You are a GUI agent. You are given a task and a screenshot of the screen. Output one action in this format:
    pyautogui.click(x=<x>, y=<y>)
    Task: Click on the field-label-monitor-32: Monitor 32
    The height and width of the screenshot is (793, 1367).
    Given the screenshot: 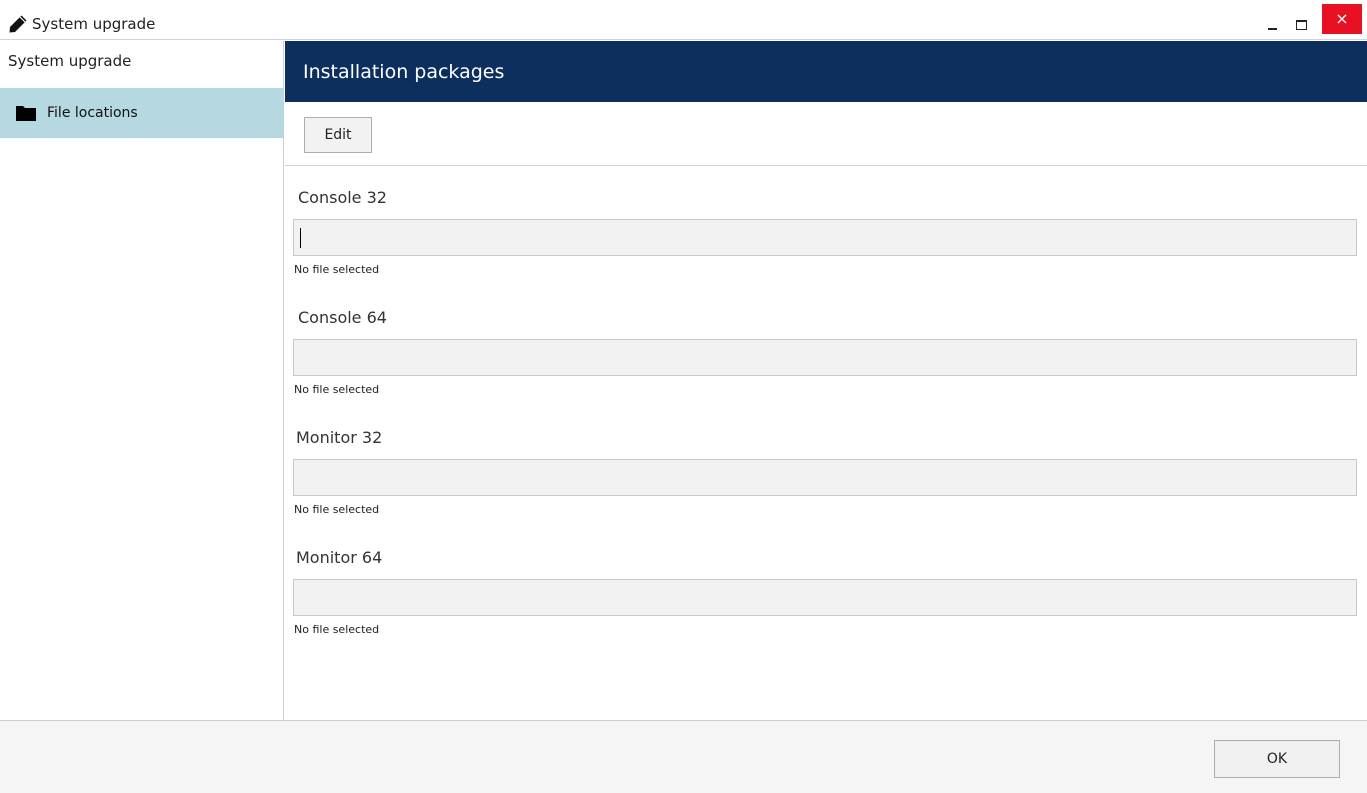 What is the action you would take?
    pyautogui.click(x=339, y=437)
    